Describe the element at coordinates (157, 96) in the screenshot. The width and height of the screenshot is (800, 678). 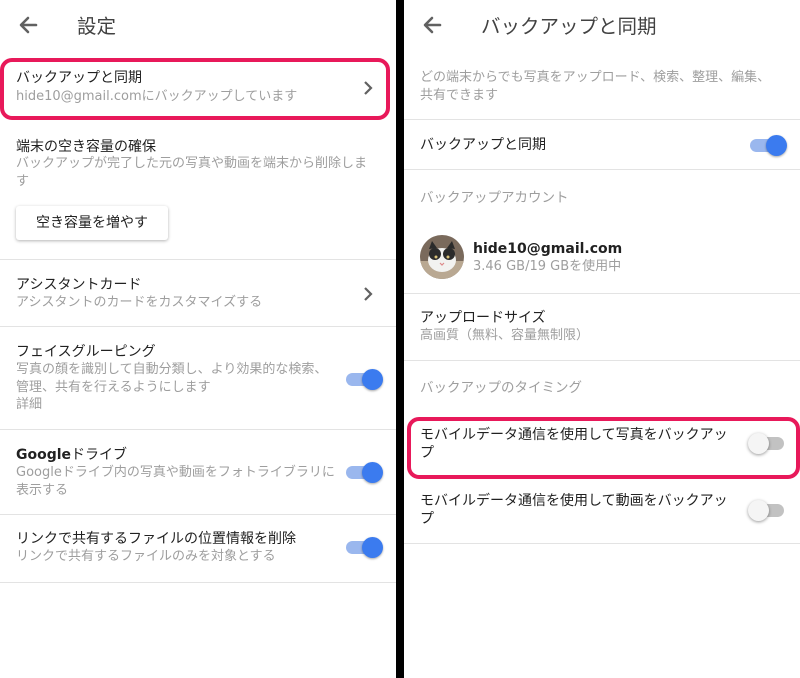
I see `backup-sync-subtitle: hide10@gmail.comにバックアップしています` at that location.